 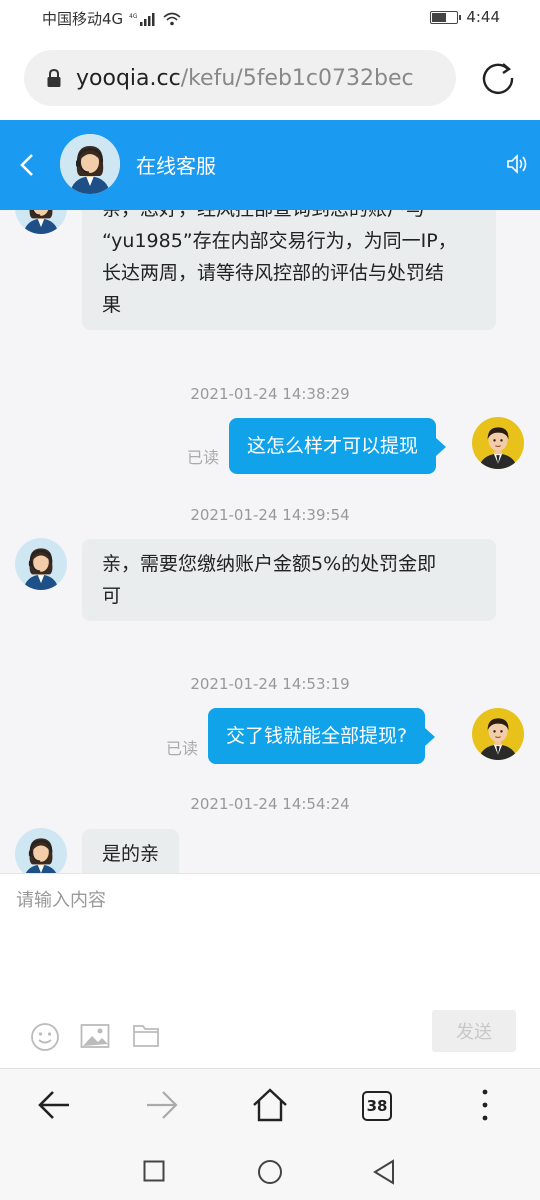 What do you see at coordinates (384, 1172) in the screenshot?
I see `back-triangle-icon` at bounding box center [384, 1172].